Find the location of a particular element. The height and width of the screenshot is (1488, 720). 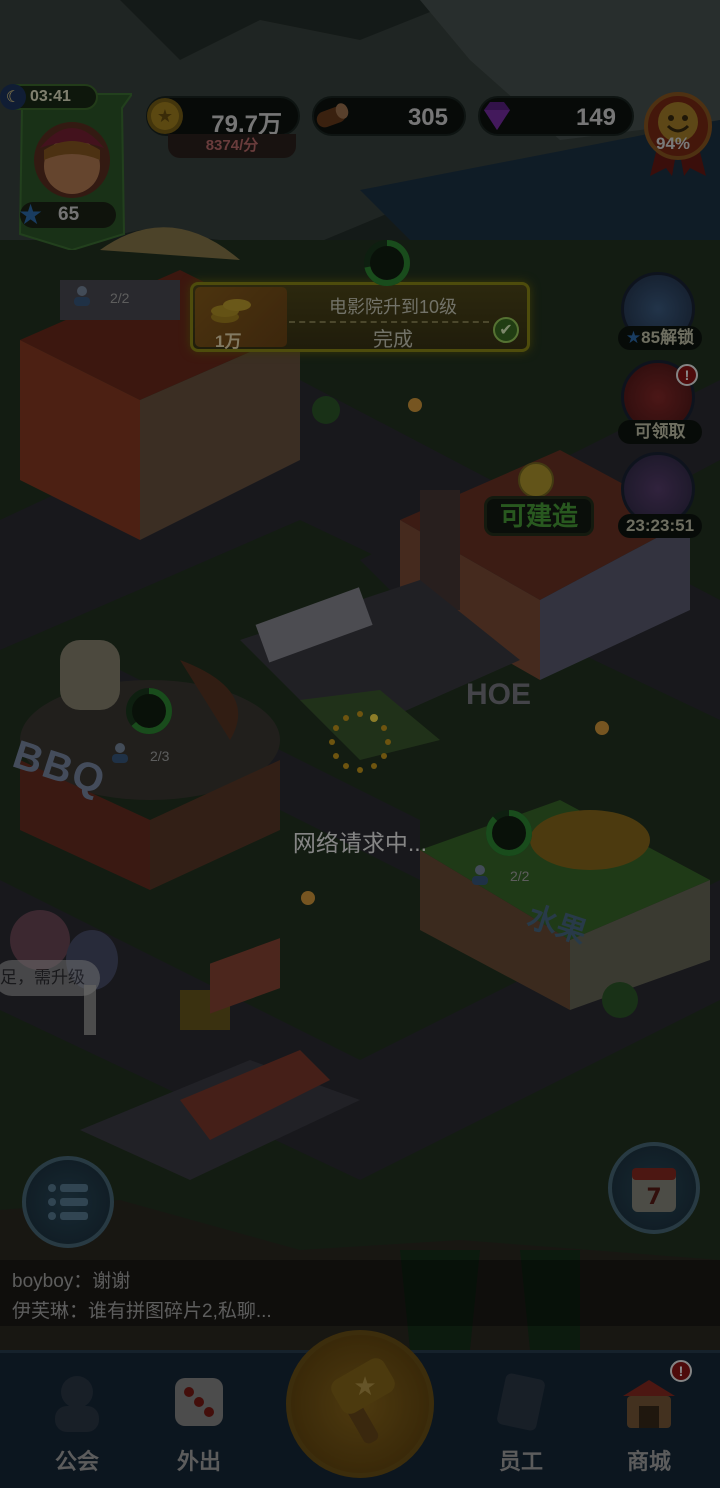

coin-counter: ★ 79.7万 is located at coordinates (223, 117).